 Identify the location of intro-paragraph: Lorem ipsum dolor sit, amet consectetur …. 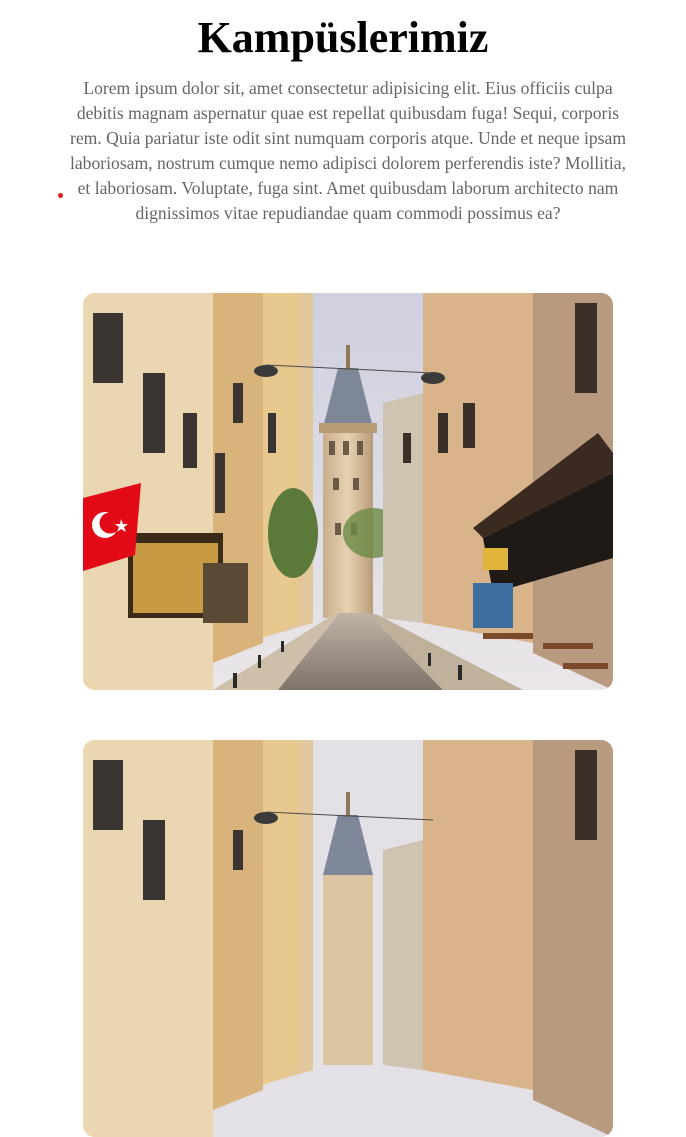
(348, 150).